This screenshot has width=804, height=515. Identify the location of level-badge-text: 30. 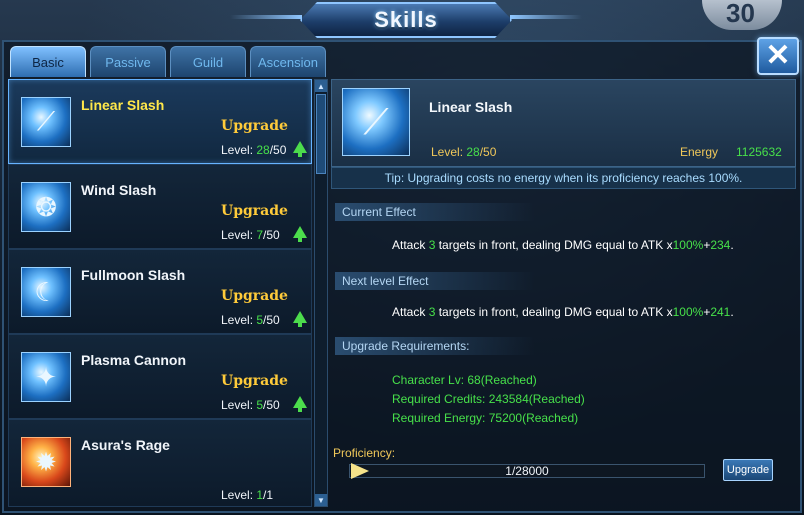
(740, 14).